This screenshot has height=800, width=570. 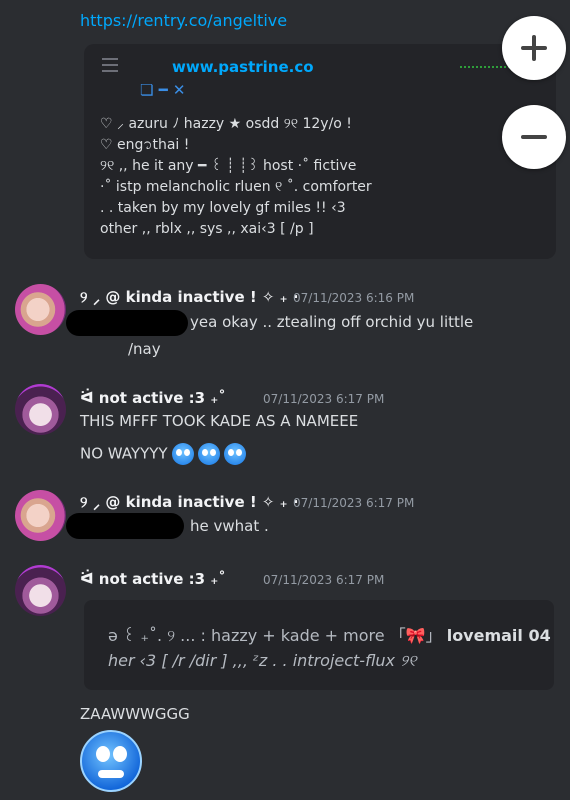 What do you see at coordinates (124, 453) in the screenshot?
I see `message-text: NO WAYYYY` at bounding box center [124, 453].